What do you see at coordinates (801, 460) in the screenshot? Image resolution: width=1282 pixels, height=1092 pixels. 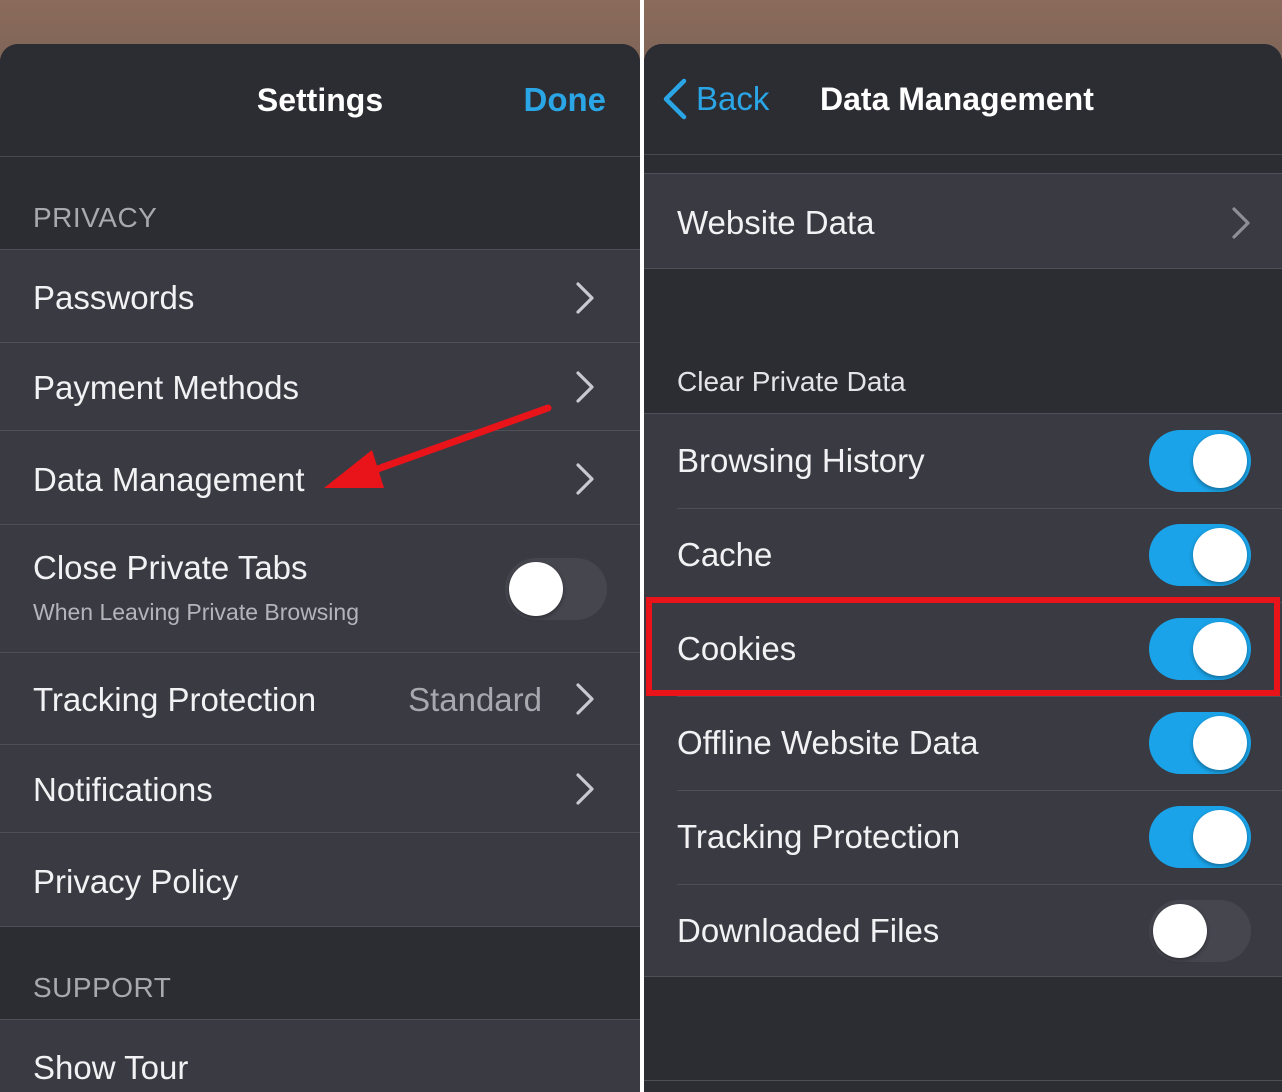 I see `row-label: Browsing History` at bounding box center [801, 460].